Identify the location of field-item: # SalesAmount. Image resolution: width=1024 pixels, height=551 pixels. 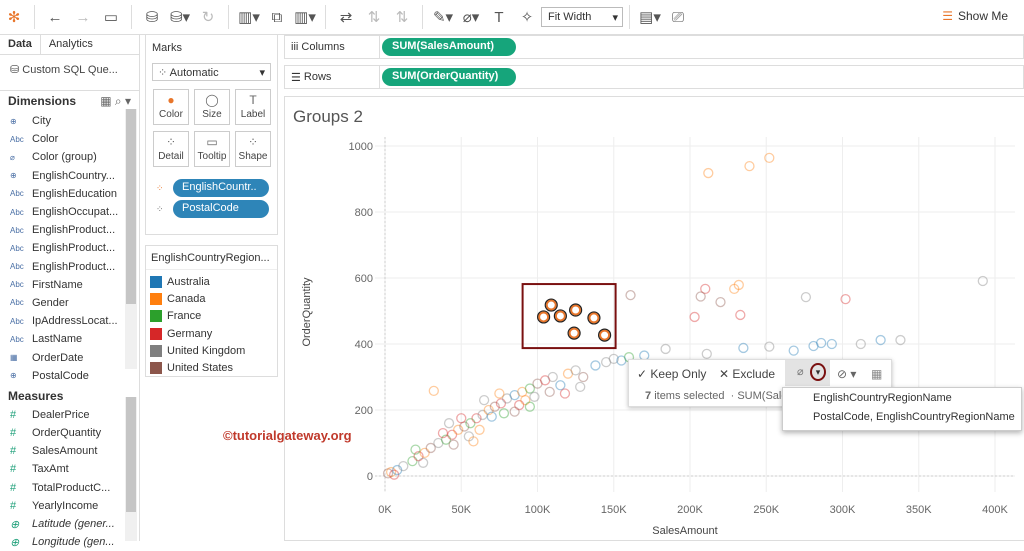
(62, 451).